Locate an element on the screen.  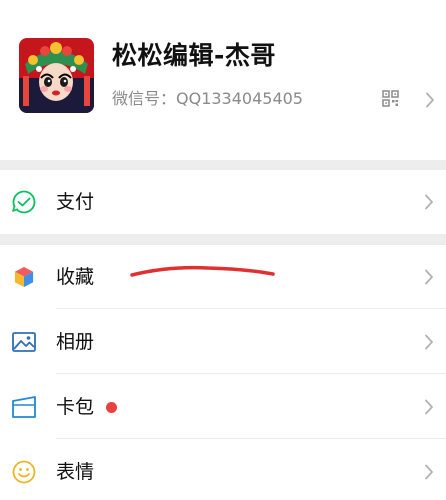
favorites-cube-icon is located at coordinates (24, 277).